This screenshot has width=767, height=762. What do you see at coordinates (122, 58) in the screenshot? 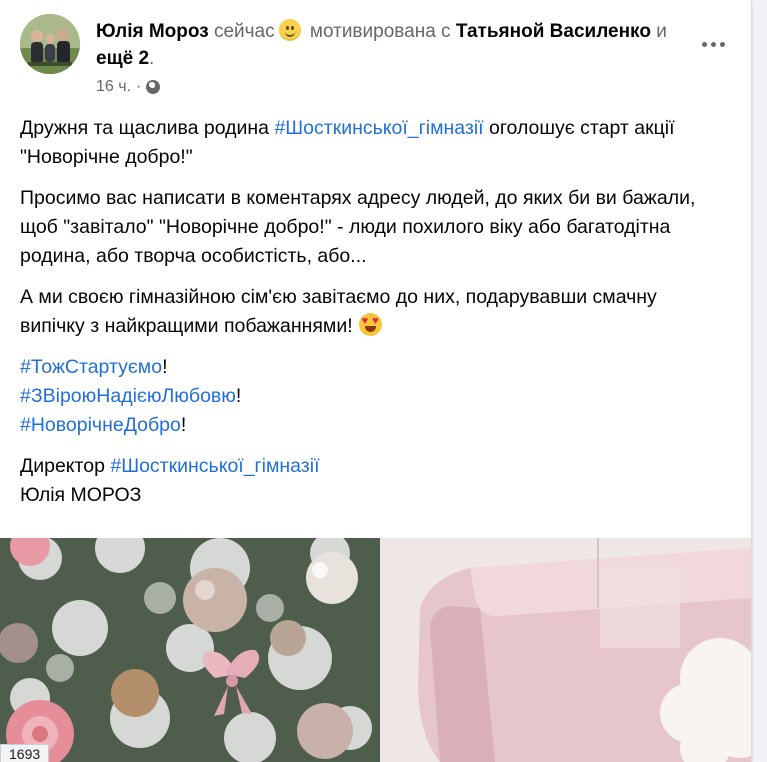
I see `tagged-more-link: ещё 2` at bounding box center [122, 58].